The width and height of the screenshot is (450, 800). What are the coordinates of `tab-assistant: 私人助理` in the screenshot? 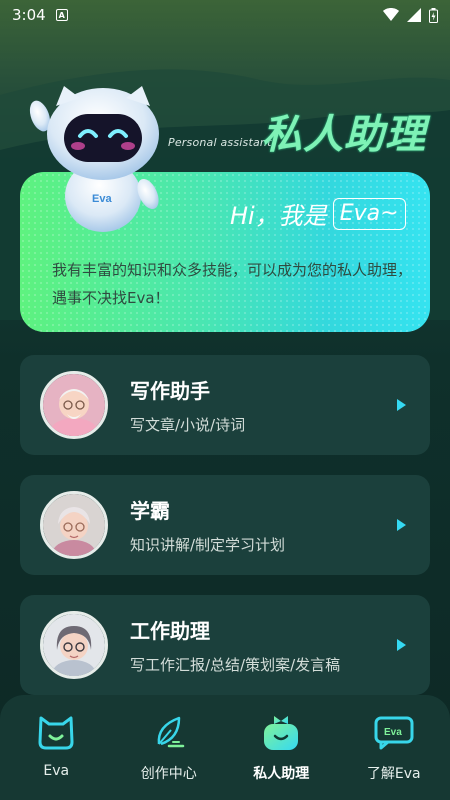 It's located at (281, 746).